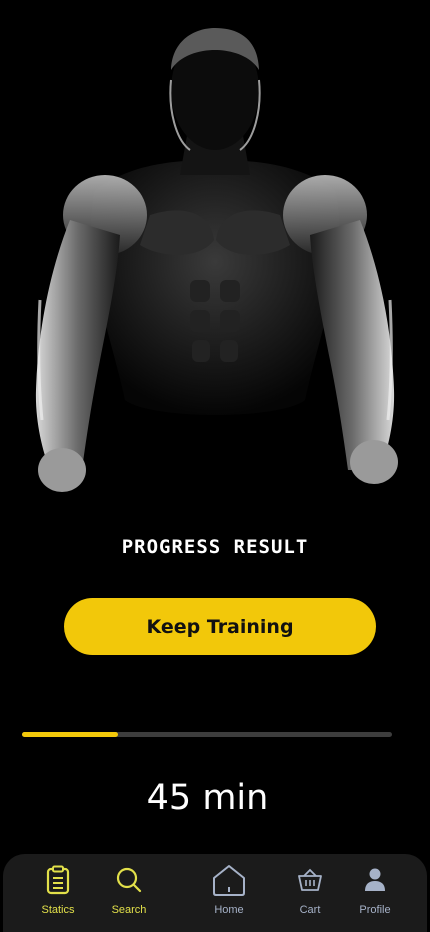 The height and width of the screenshot is (932, 430). What do you see at coordinates (129, 910) in the screenshot?
I see `nav-label-search: Search` at bounding box center [129, 910].